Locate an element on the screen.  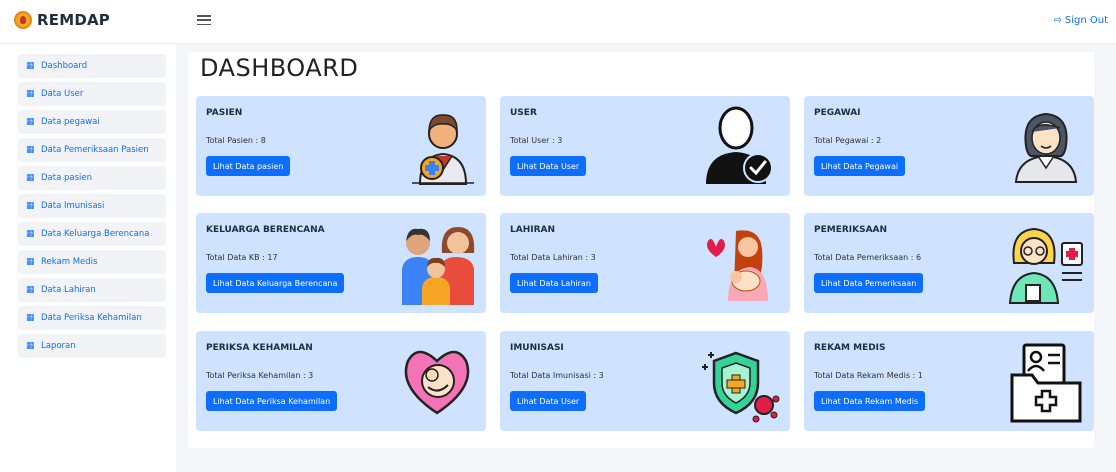
sidebar-item-label: Laporan is located at coordinates (58, 346).